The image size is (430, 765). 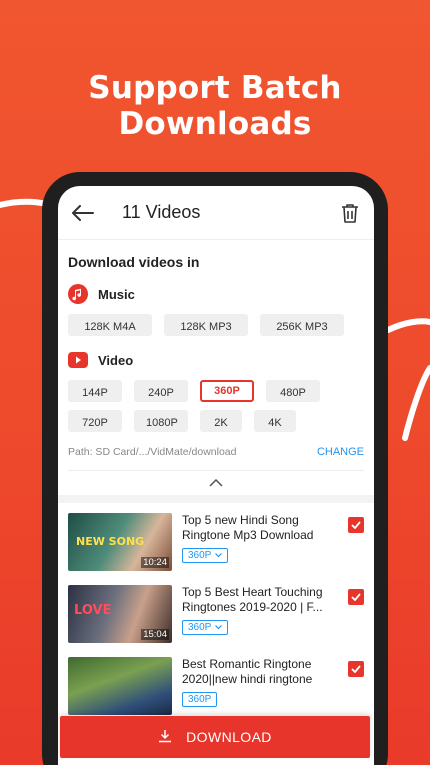 What do you see at coordinates (216, 406) in the screenshot?
I see `video-quality-options: 144P 240P 360P 480P 720P 1080P 2K 4K` at bounding box center [216, 406].